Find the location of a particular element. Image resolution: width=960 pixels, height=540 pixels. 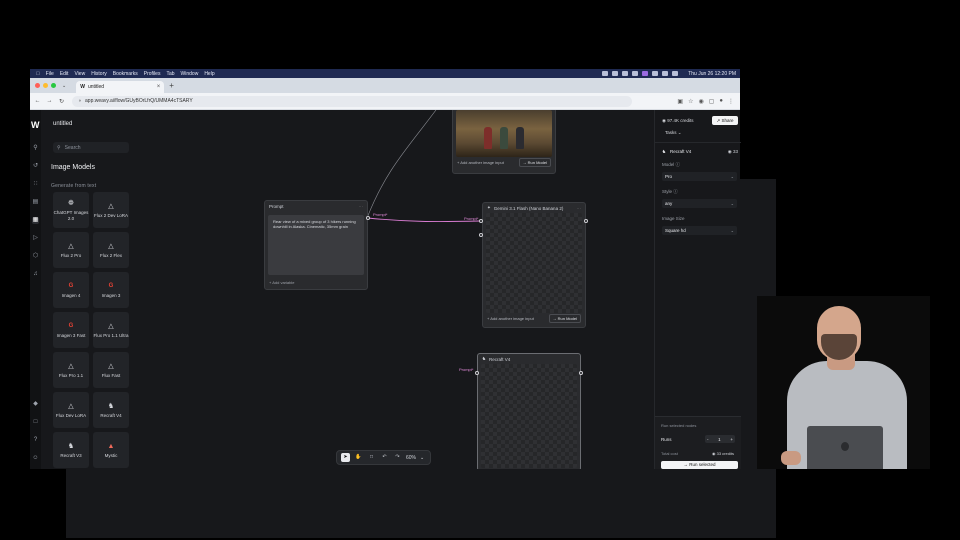

recraft-output-port is located at coordinates (581, 373).